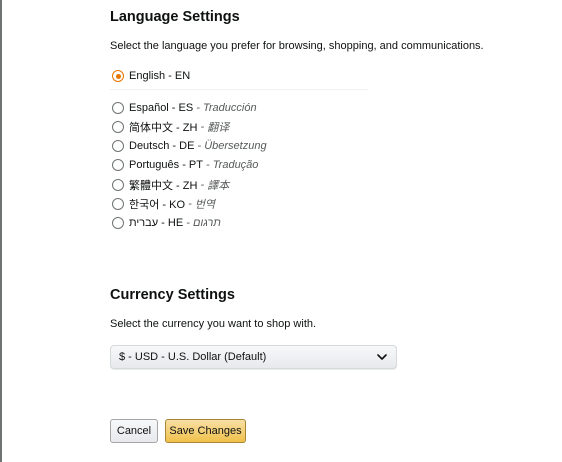 This screenshot has height=462, width=562. I want to click on language-translation: 번역, so click(205, 205).